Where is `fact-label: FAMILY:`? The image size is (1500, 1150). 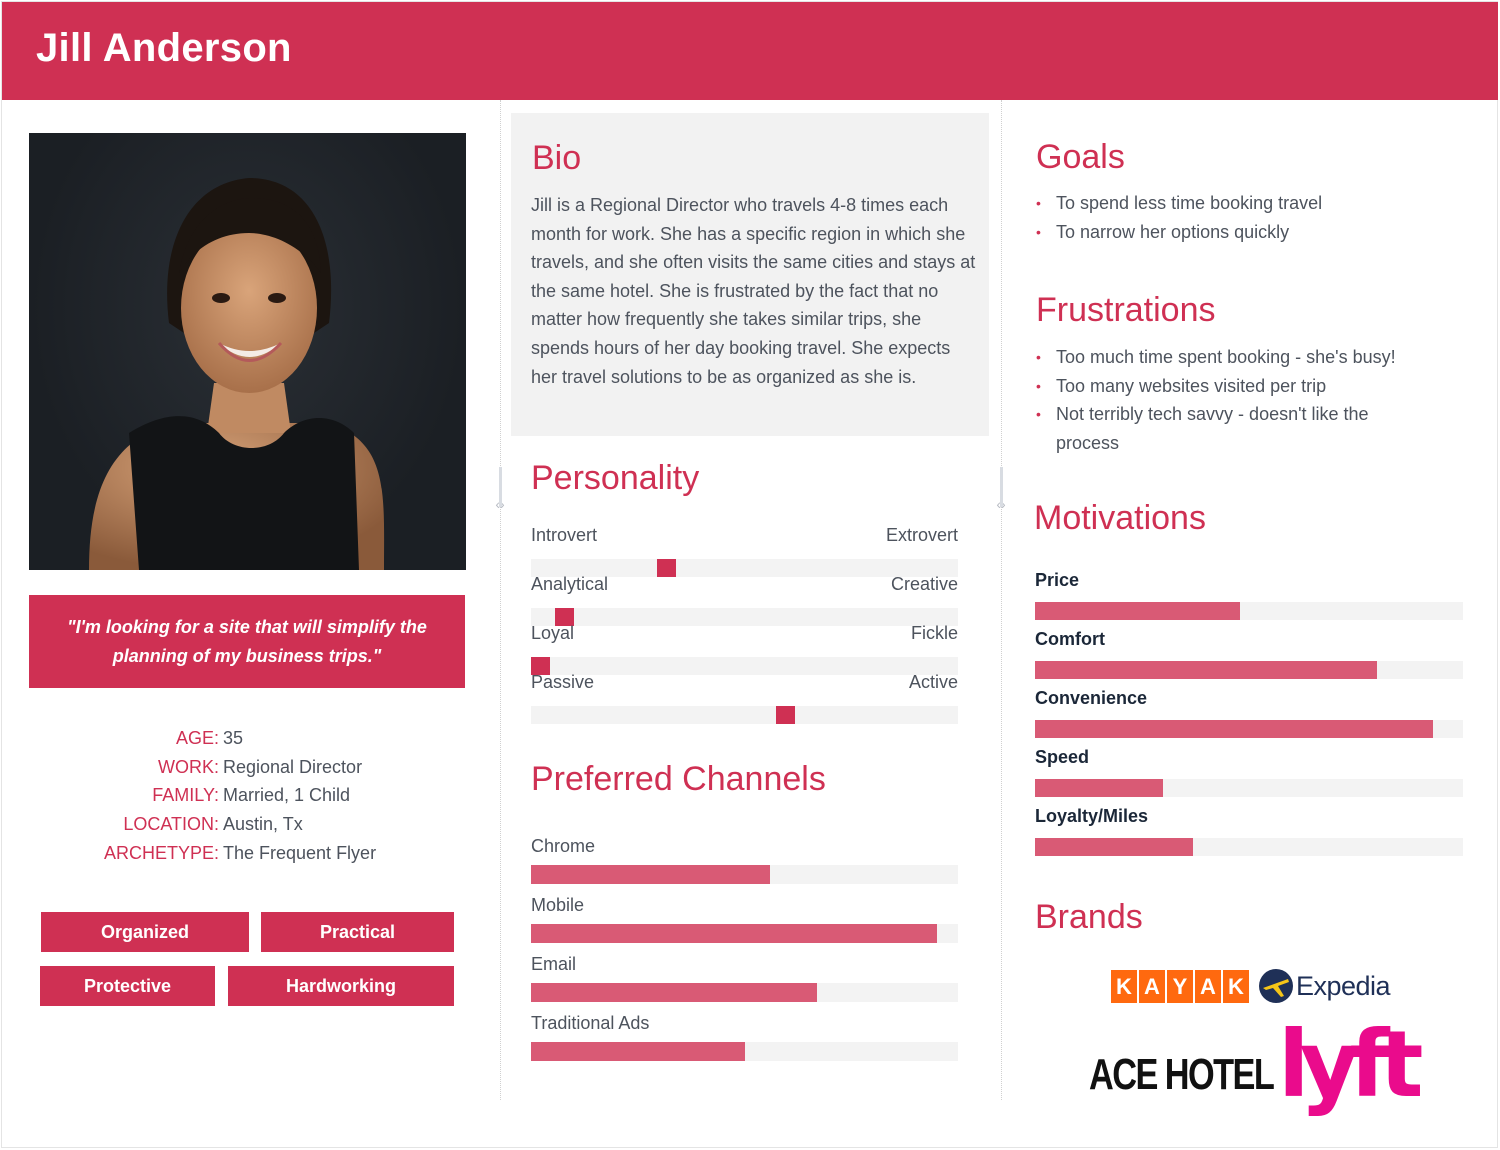 fact-label: FAMILY: is located at coordinates (185, 795).